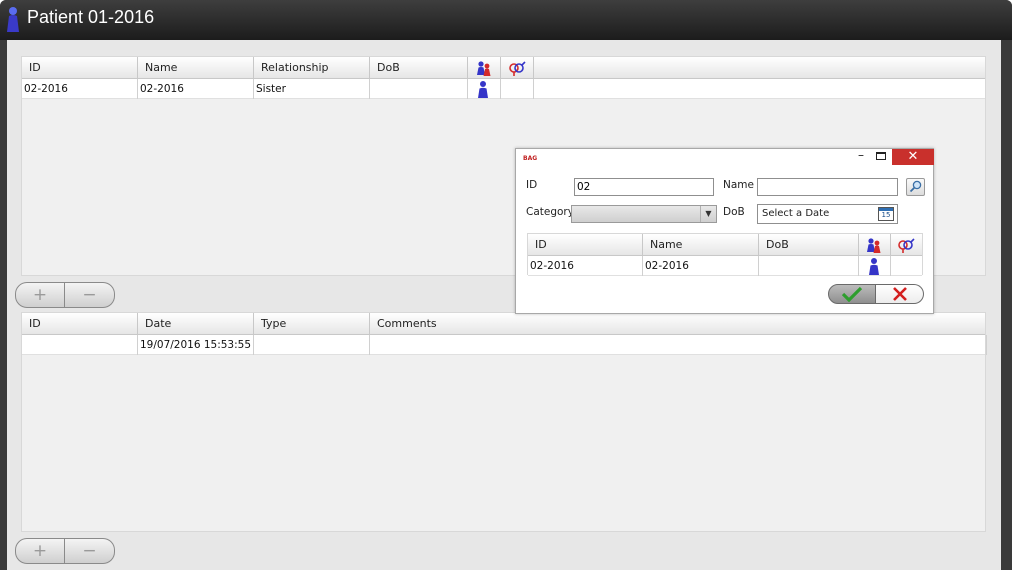 The width and height of the screenshot is (1024, 570). Describe the element at coordinates (90, 551) in the screenshot. I see `remove-visit-button: −` at that location.